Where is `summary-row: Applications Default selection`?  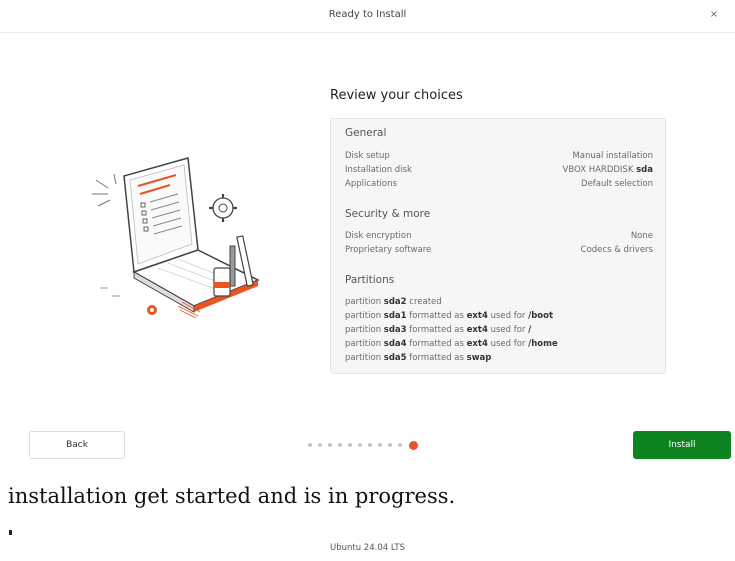
summary-row: Applications Default selection is located at coordinates (499, 184).